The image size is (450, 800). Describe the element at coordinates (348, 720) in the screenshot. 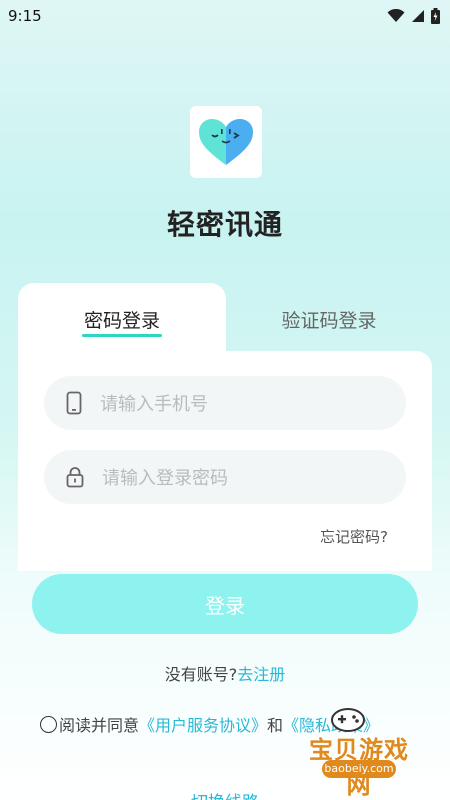

I see `gamepad-icon` at that location.